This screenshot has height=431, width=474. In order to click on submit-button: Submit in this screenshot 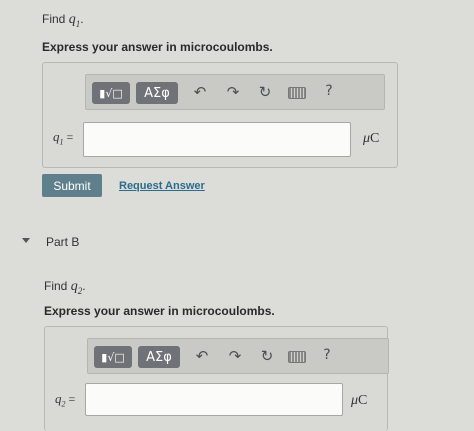, I will do `click(72, 185)`.